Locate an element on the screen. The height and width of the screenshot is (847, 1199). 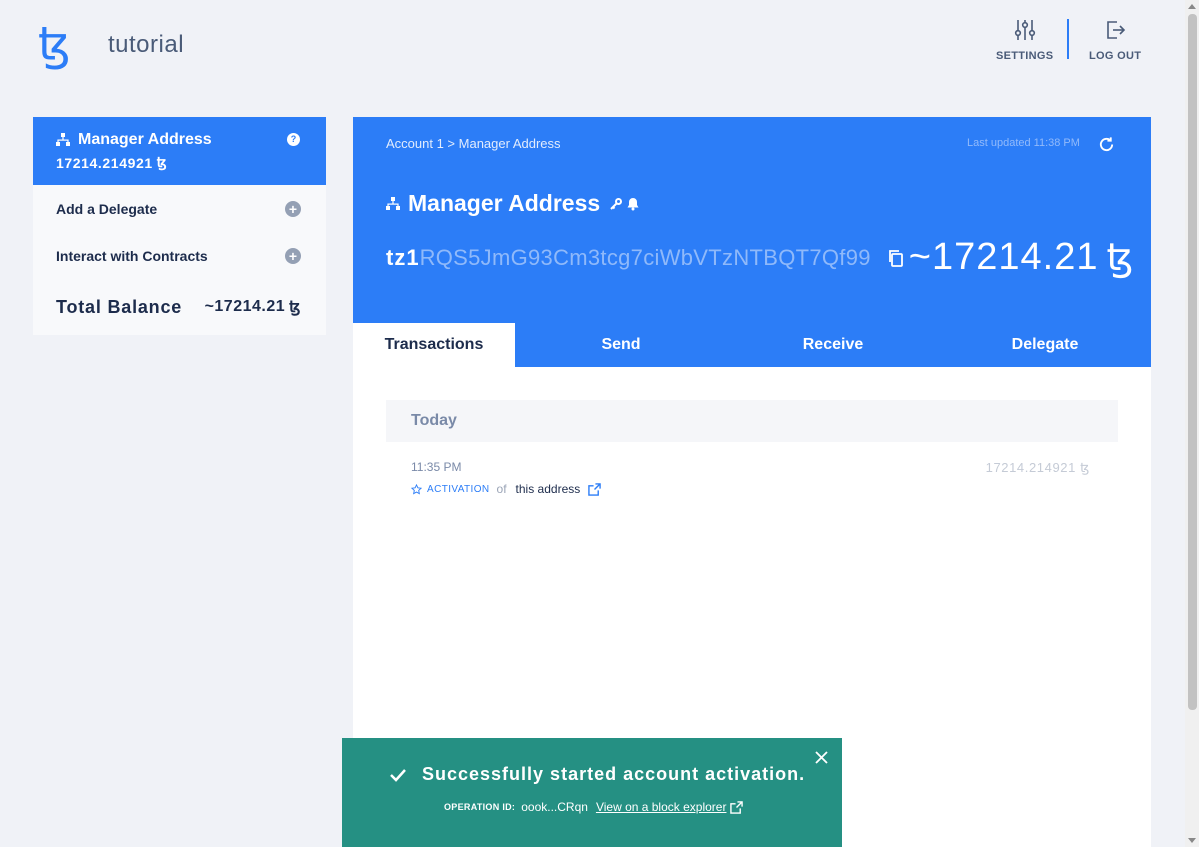
total-balance-value: ~17214.21 is located at coordinates (245, 306).